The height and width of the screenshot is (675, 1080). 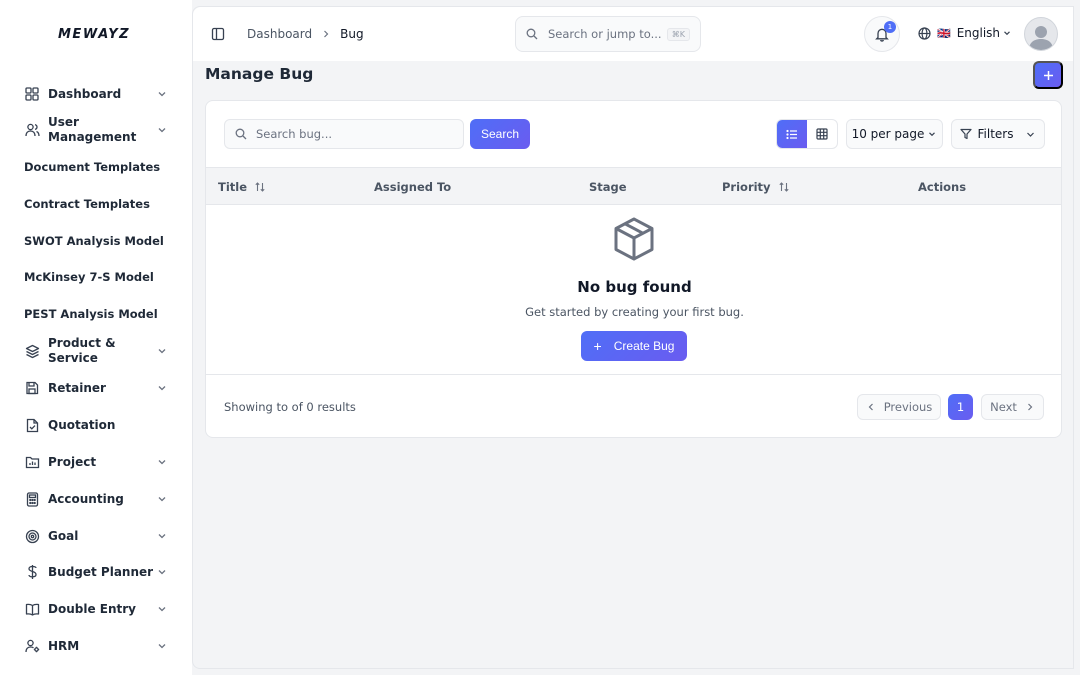 What do you see at coordinates (678, 34) in the screenshot?
I see `search-shortcut-hint: ⌘K` at bounding box center [678, 34].